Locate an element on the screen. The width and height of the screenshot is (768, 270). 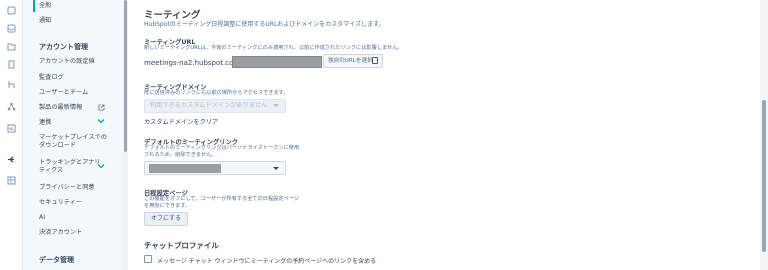
main-scrollbar is located at coordinates (764, 135).